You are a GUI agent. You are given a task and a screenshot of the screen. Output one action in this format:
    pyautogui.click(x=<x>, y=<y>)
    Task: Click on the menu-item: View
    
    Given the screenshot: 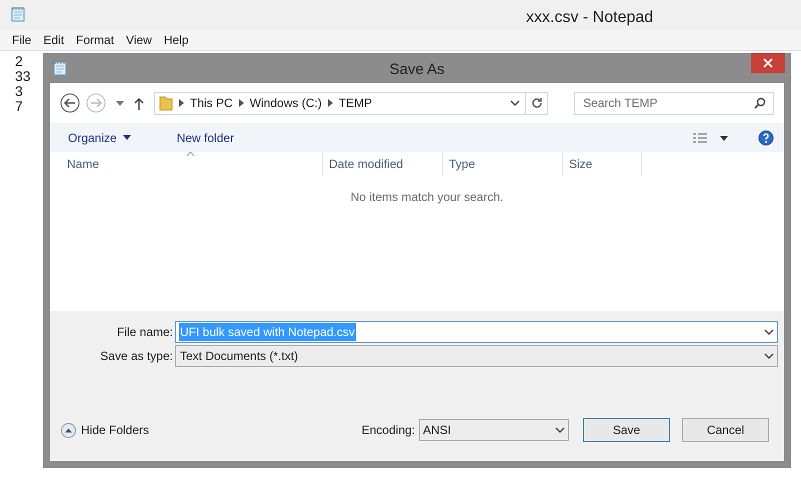 What is the action you would take?
    pyautogui.click(x=139, y=40)
    